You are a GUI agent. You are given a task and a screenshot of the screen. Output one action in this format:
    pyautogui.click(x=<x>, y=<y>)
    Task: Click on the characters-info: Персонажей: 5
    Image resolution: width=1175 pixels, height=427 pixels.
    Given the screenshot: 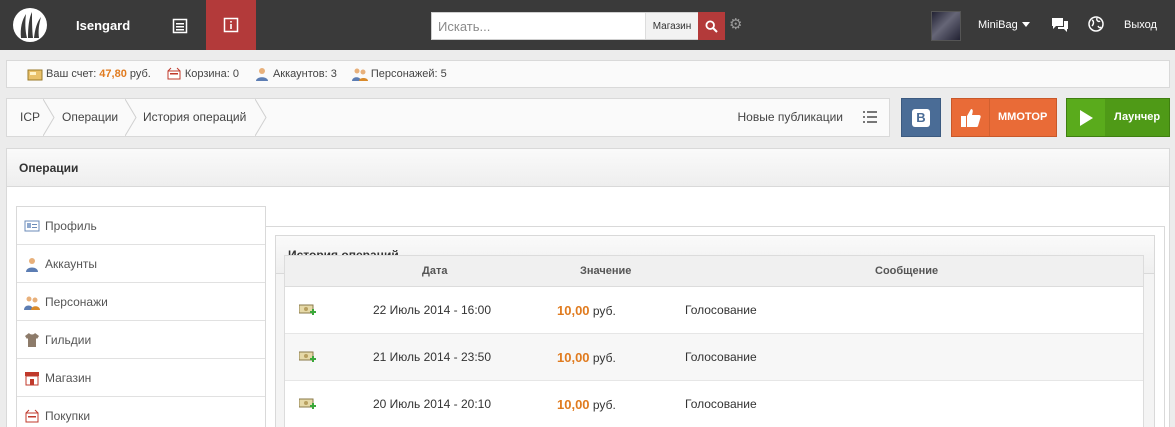 What is the action you would take?
    pyautogui.click(x=399, y=74)
    